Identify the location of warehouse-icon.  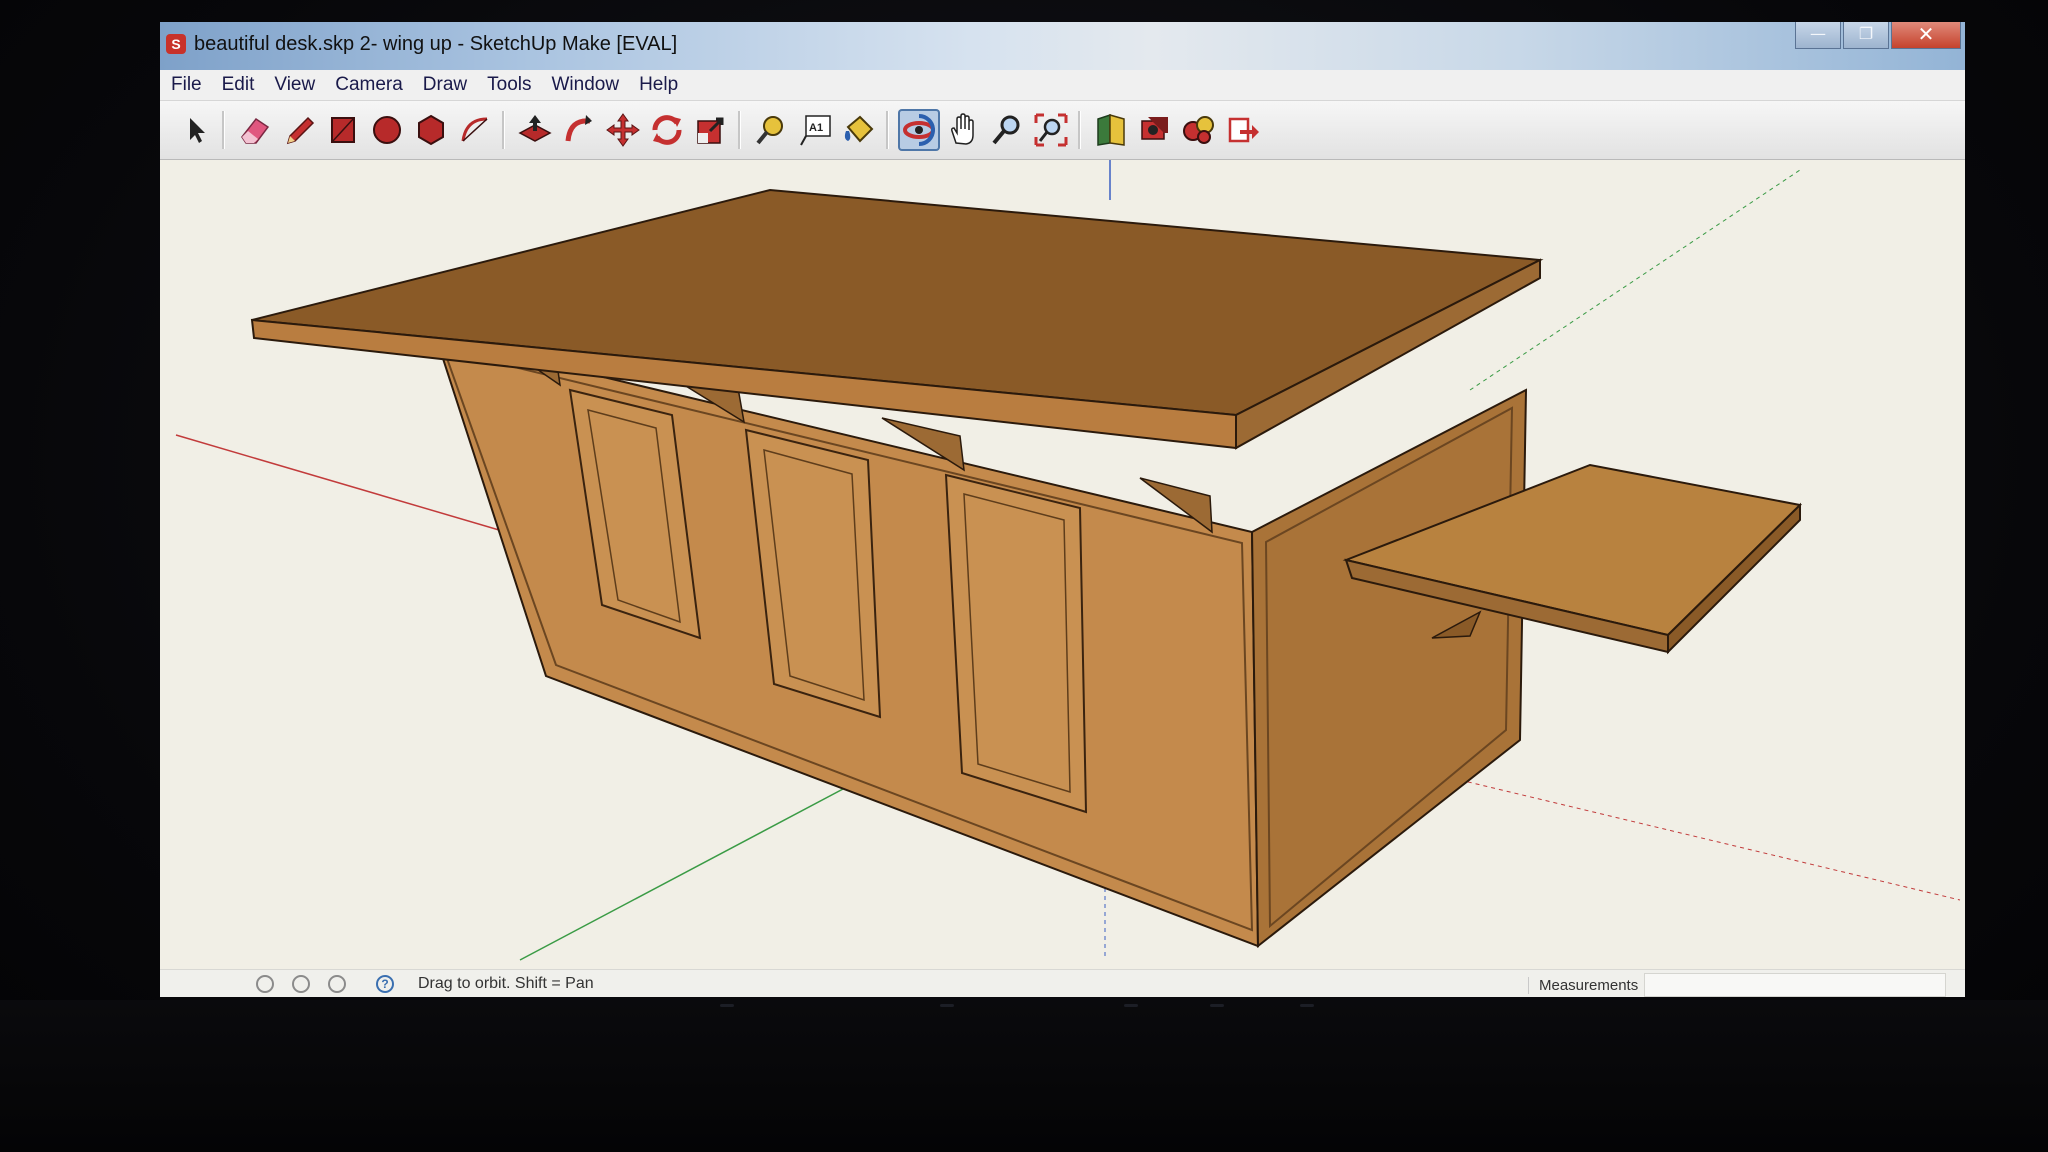
(1111, 129).